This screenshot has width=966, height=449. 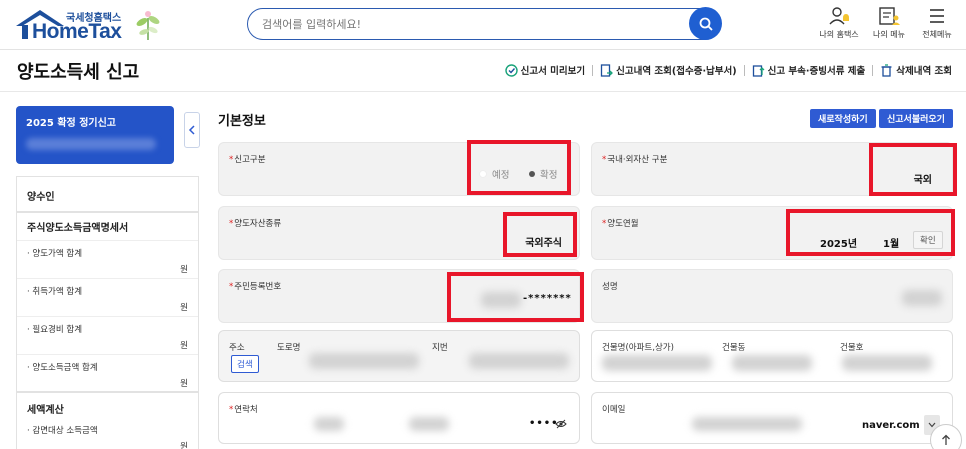 I want to click on list-item: · 감면대상 소득금액 원, so click(x=107, y=435).